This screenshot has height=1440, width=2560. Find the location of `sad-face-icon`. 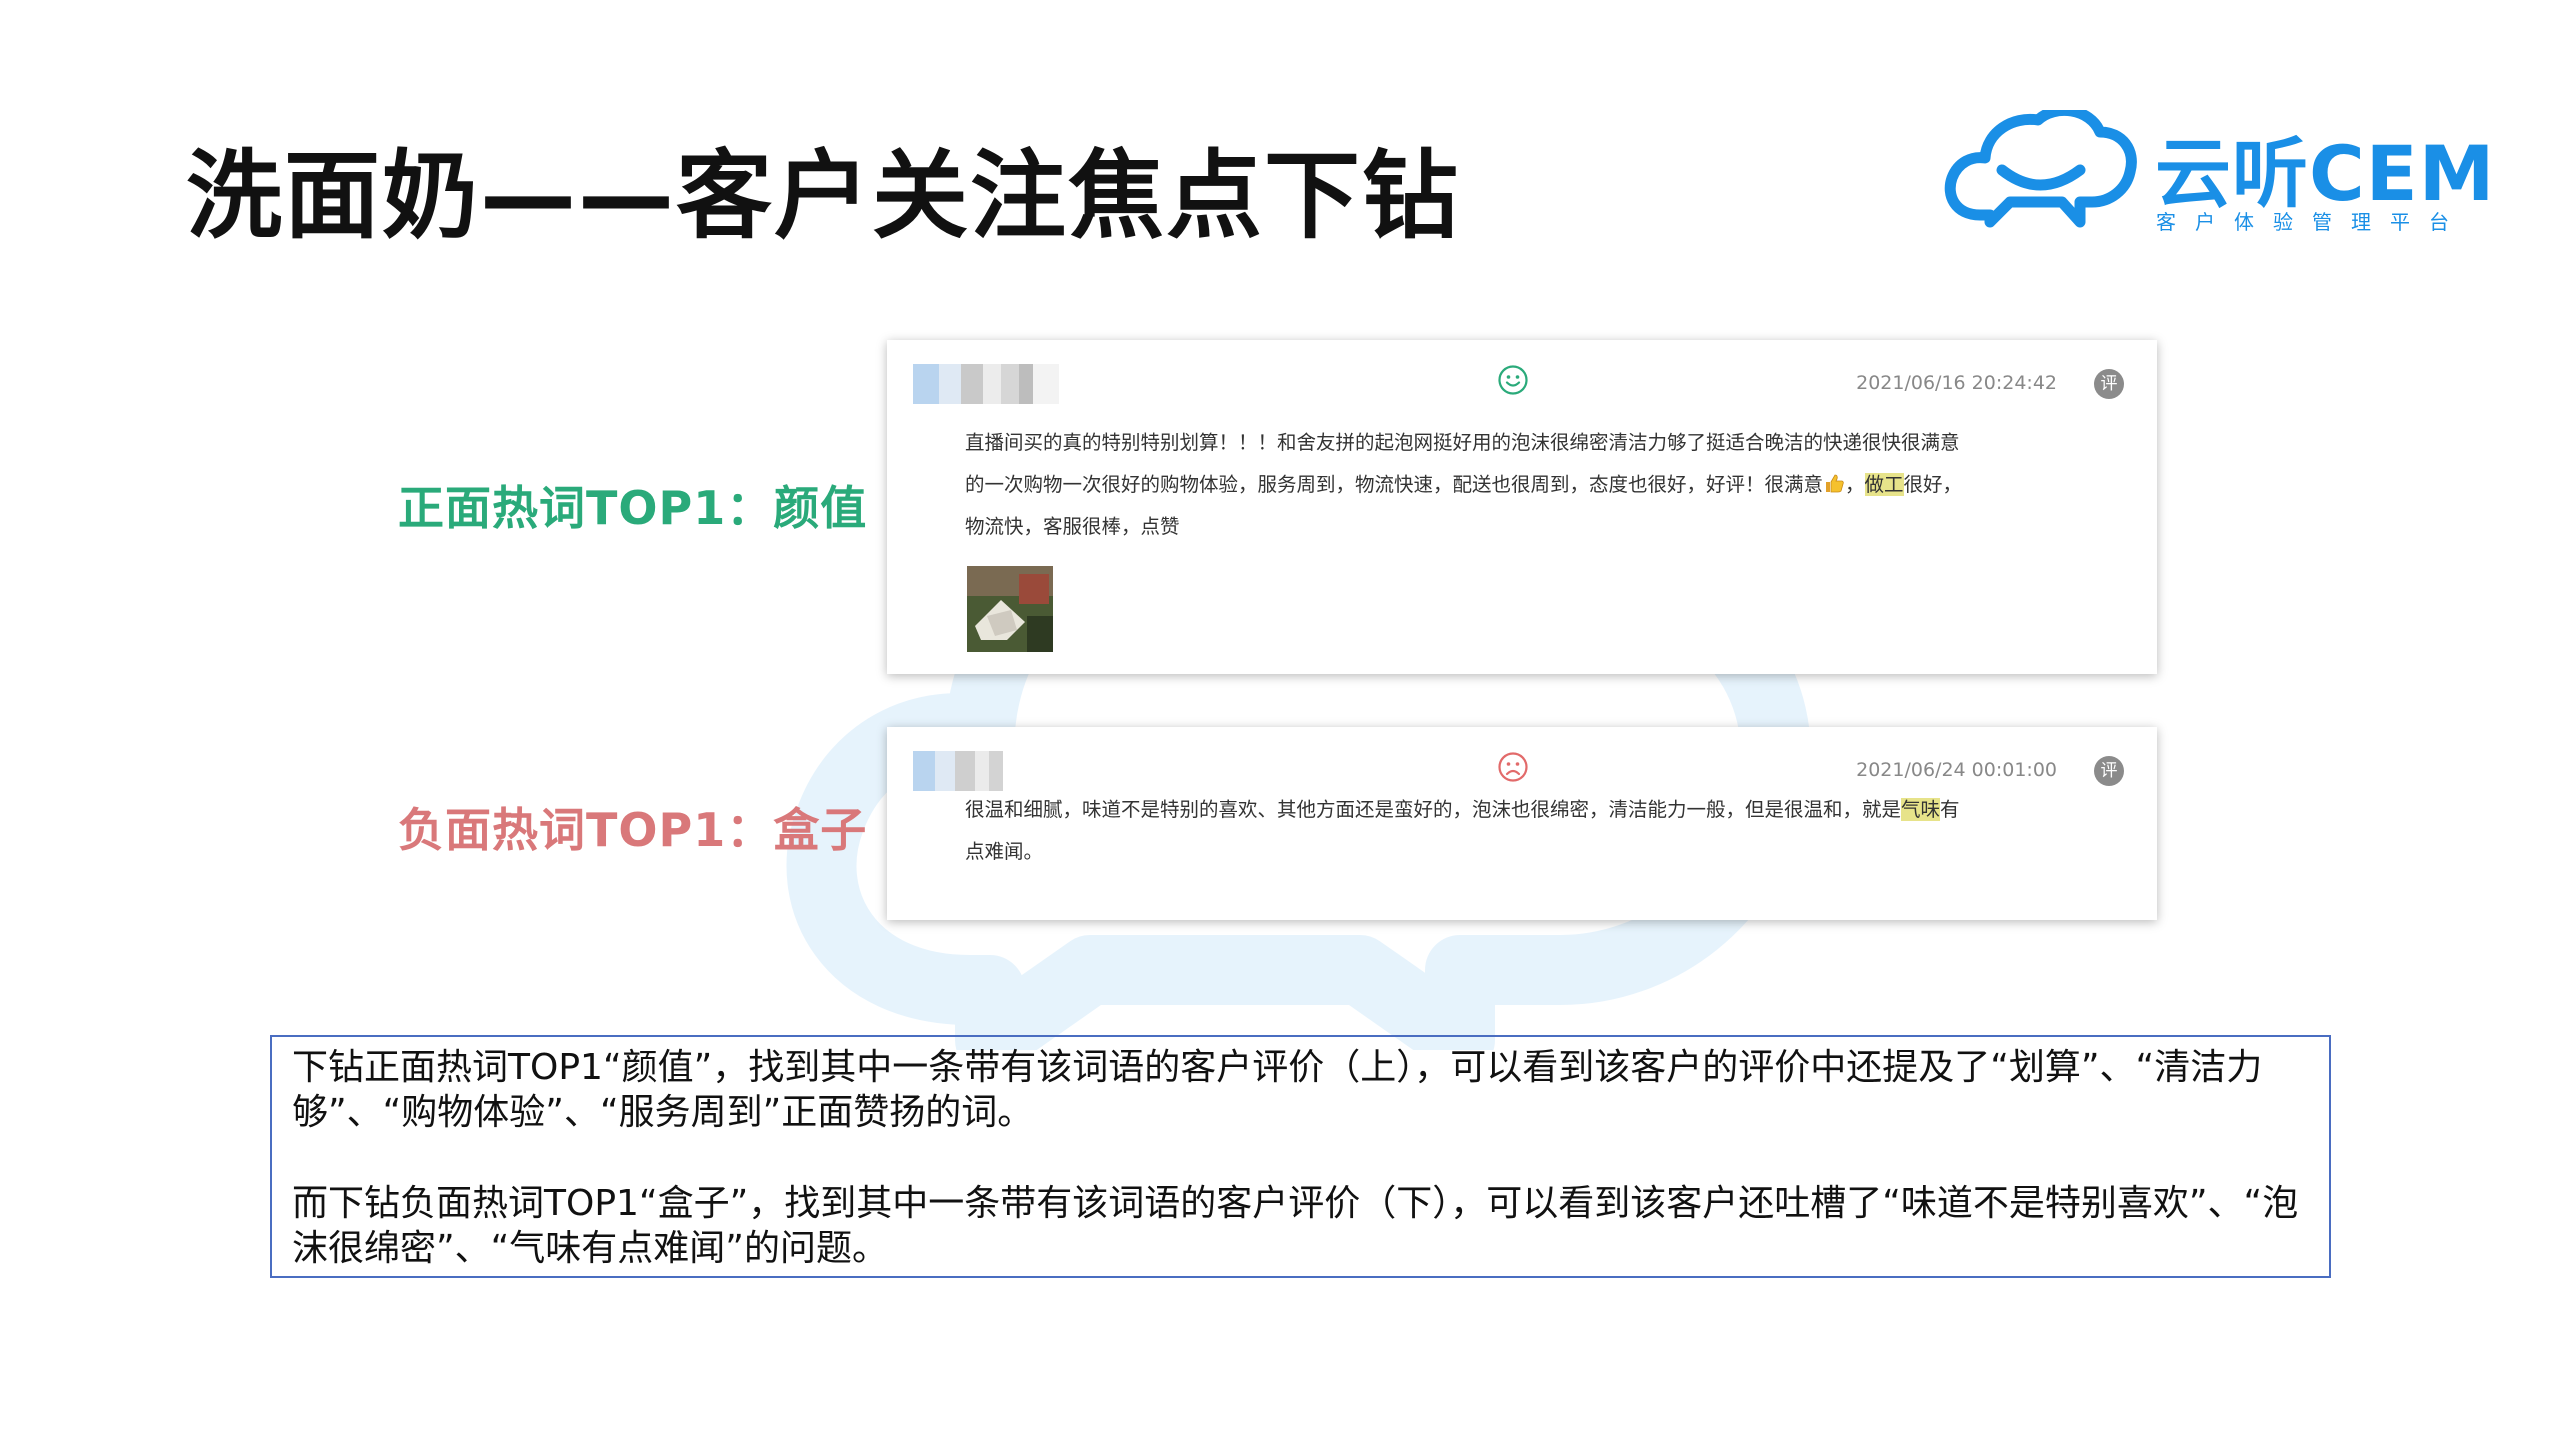

sad-face-icon is located at coordinates (1513, 767).